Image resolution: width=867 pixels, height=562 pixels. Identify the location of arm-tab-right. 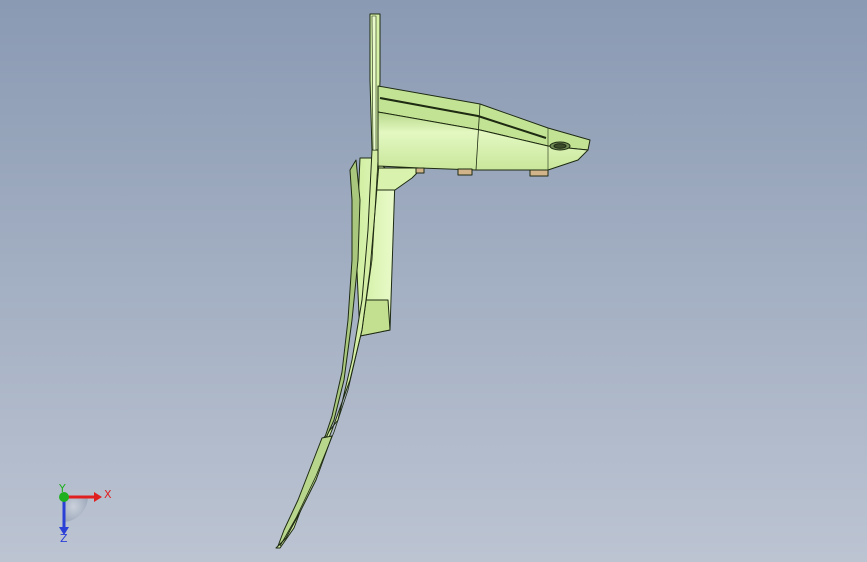
(539, 173).